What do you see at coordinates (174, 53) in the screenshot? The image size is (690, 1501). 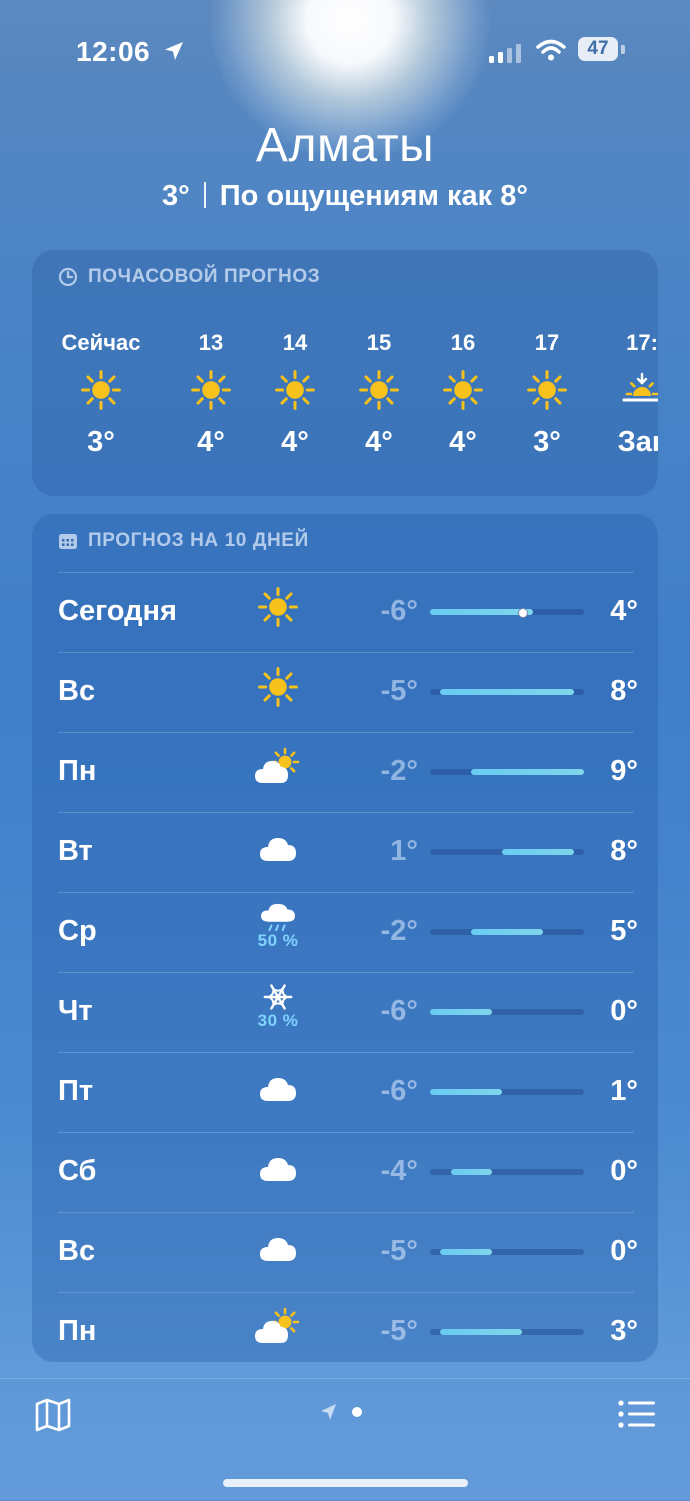 I see `location-arrow-icon` at bounding box center [174, 53].